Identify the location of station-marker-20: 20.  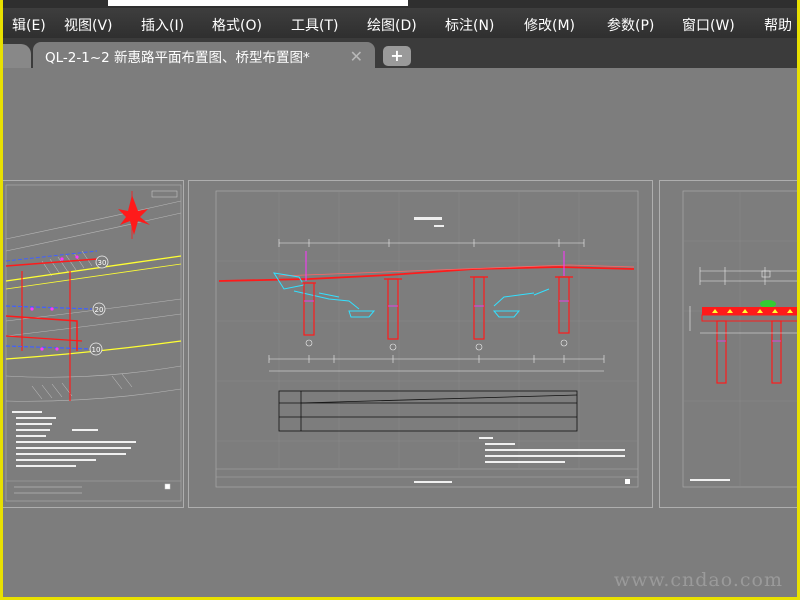
(99, 309).